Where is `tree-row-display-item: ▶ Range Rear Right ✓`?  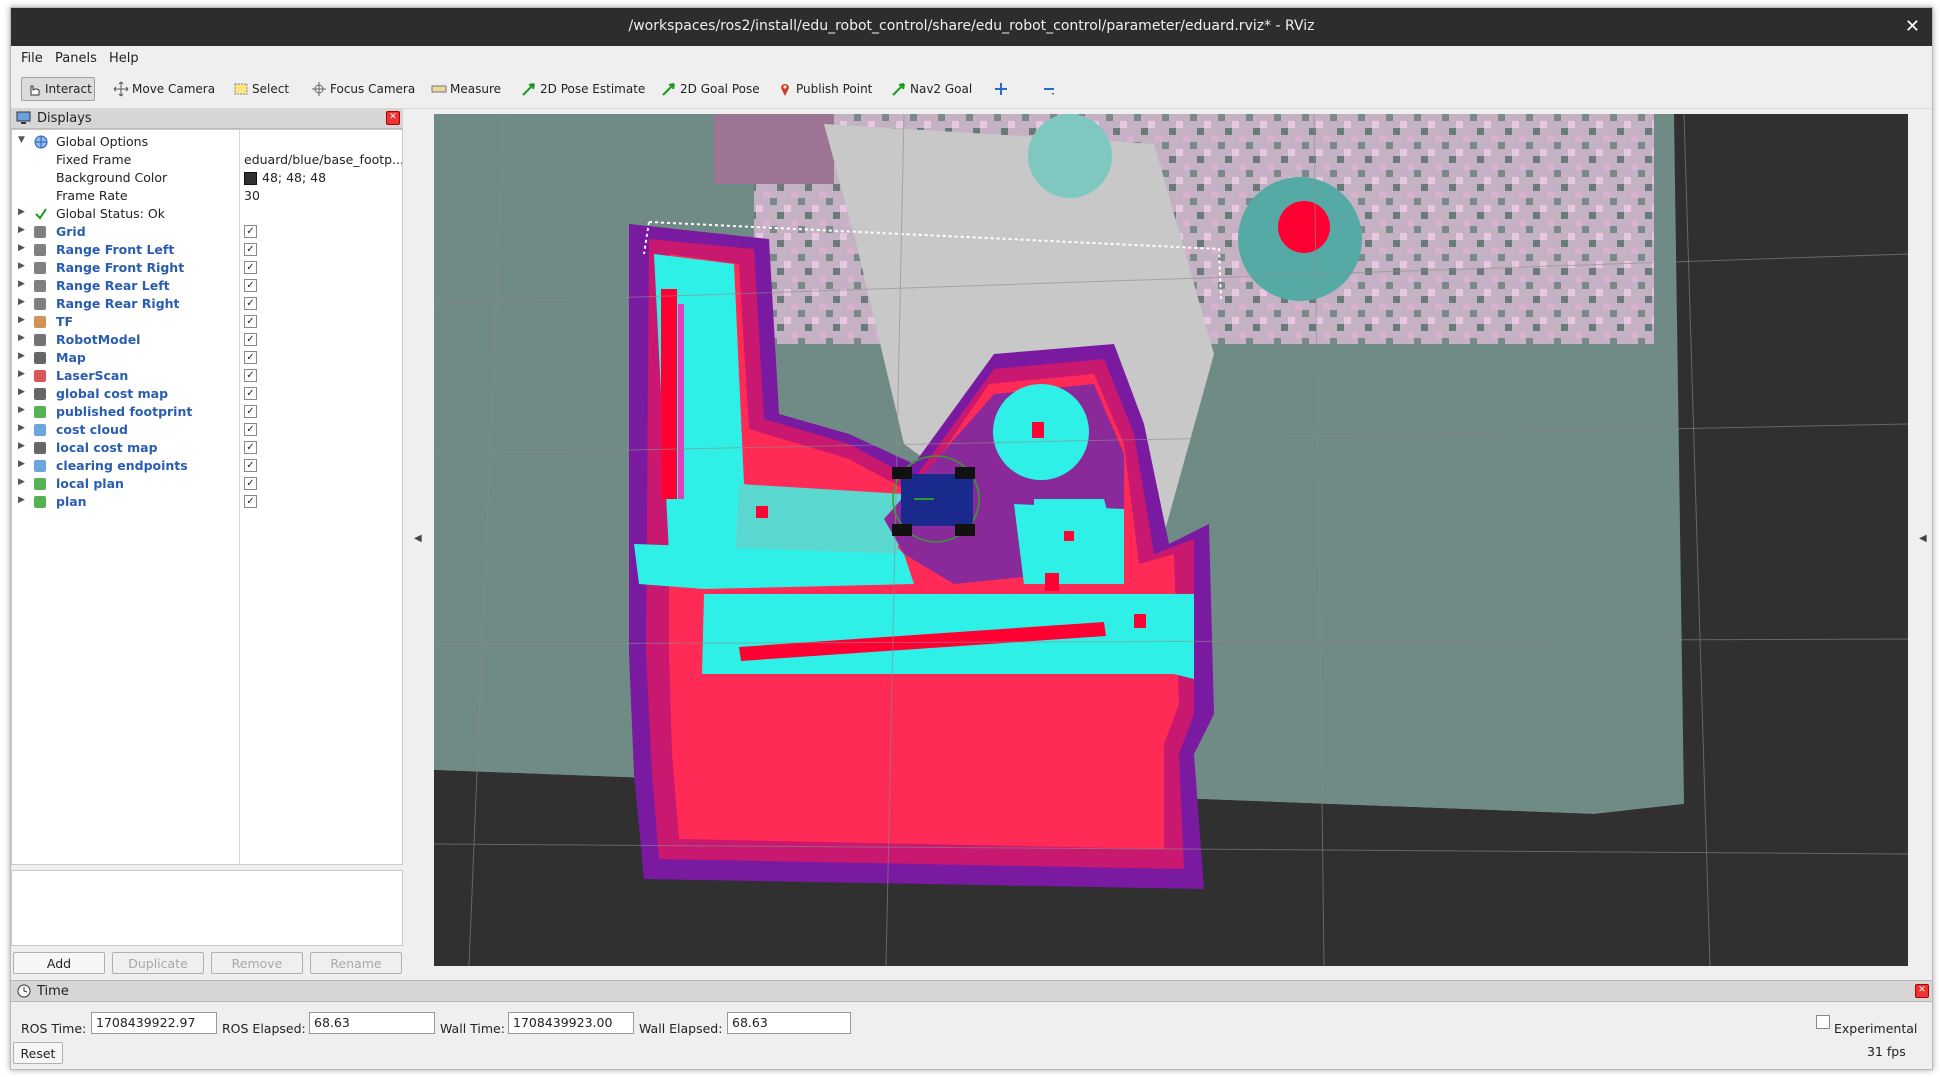
tree-row-display-item: ▶ Range Rear Right ✓ is located at coordinates (207, 304).